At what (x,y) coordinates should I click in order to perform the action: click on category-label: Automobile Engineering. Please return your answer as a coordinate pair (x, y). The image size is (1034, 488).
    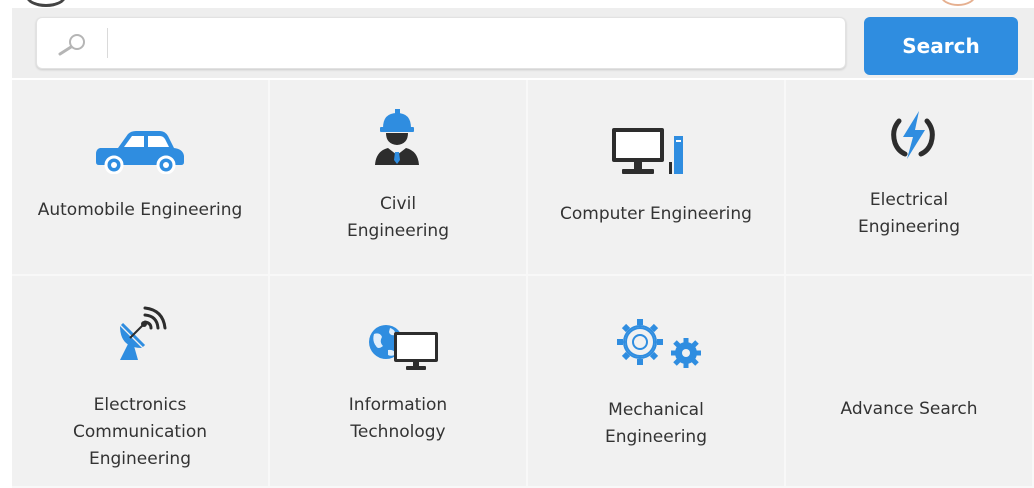
    Looking at the image, I should click on (140, 210).